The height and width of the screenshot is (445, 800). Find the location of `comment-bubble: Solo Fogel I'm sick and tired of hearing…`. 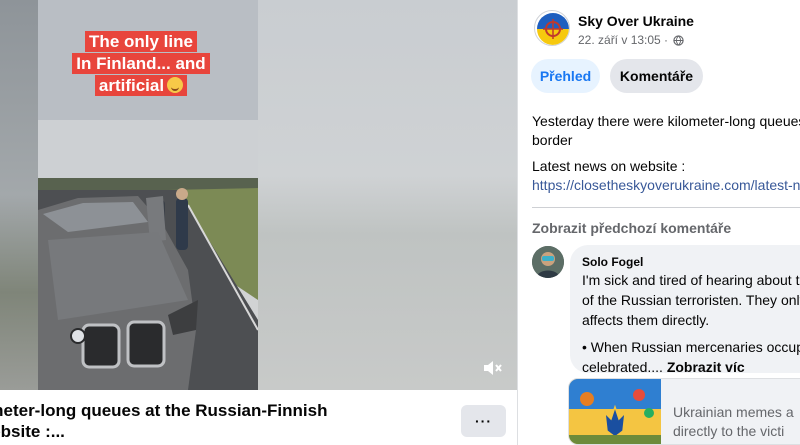

comment-bubble: Solo Fogel I'm sick and tired of hearing… is located at coordinates (685, 310).